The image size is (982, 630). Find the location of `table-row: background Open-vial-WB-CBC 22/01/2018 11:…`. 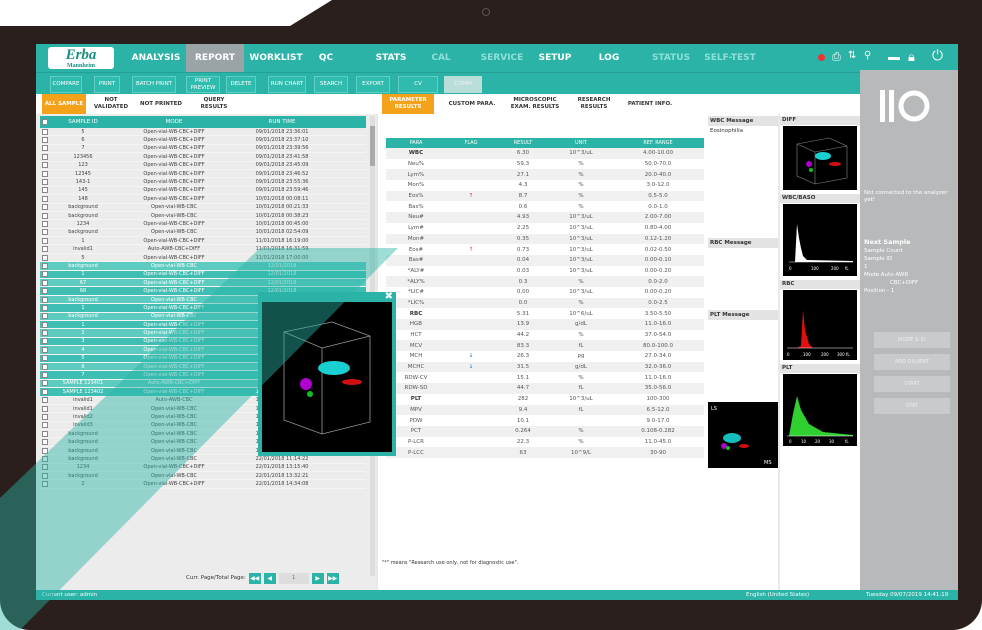

table-row: background Open-vial-WB-CBC 22/01/2018 11:… is located at coordinates (203, 459).